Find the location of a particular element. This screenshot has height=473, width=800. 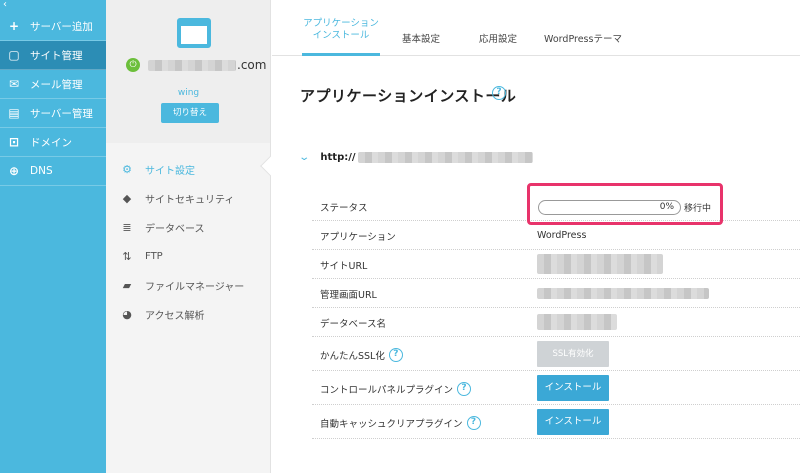

site-header: ⏻ .com wing 切り替え is located at coordinates (188, 71).